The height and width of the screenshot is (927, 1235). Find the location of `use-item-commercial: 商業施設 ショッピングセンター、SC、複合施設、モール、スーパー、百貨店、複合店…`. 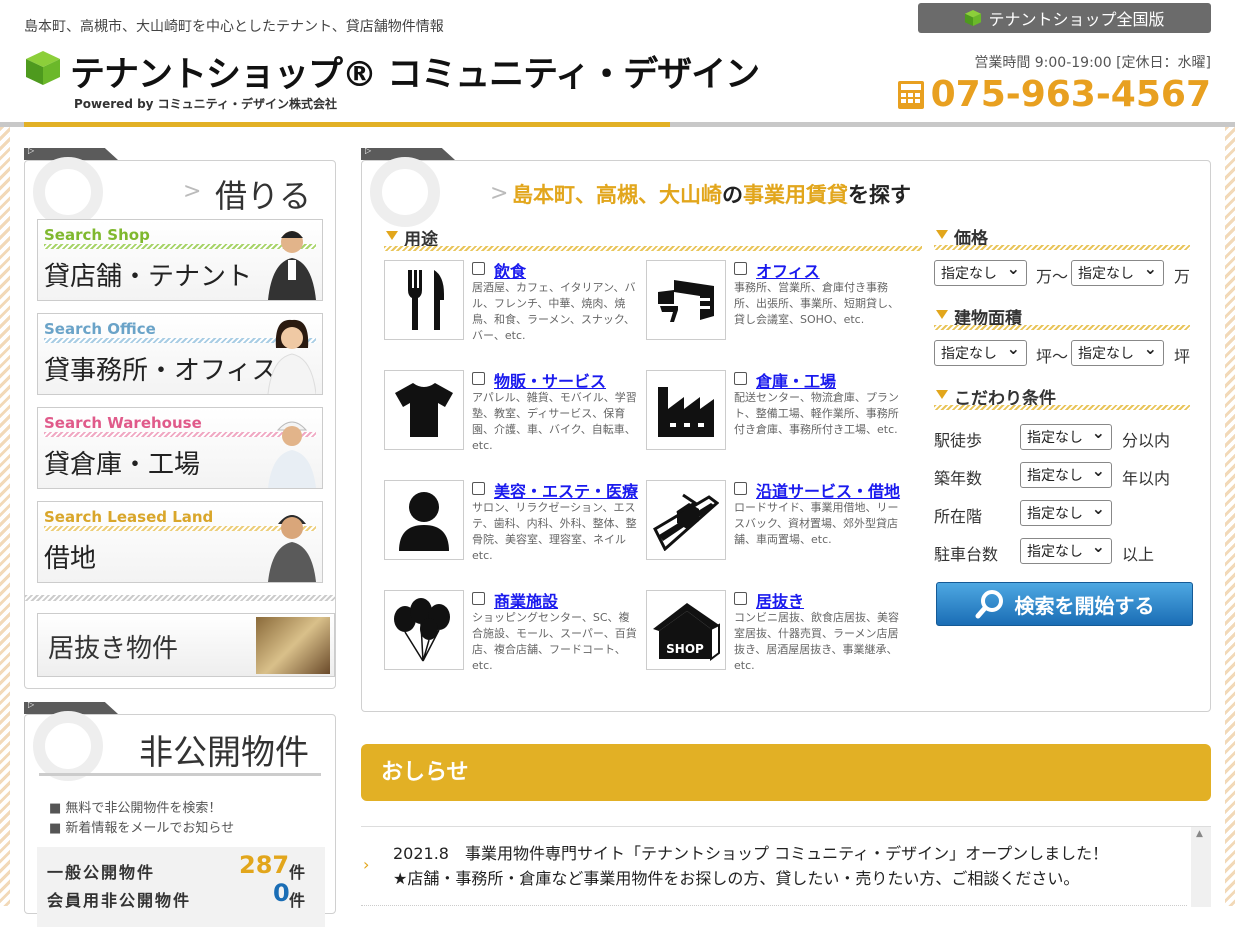

use-item-commercial: 商業施設 ショッピングセンター、SC、複合施設、モール、スーパー、百貨店、複合店… is located at coordinates (511, 635).